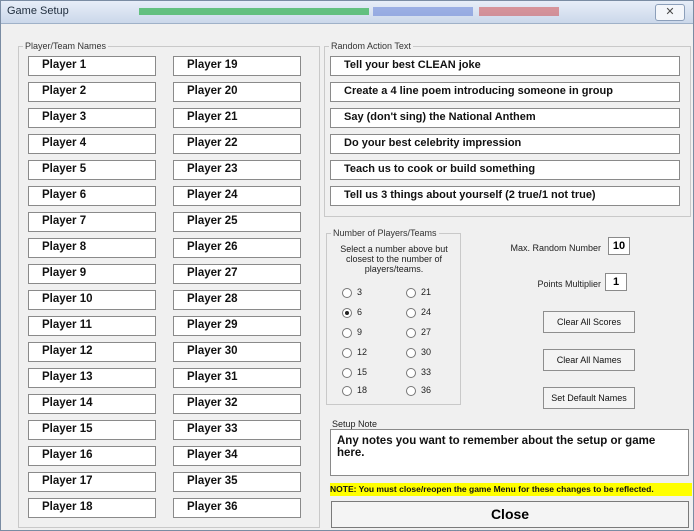 The image size is (694, 531). What do you see at coordinates (360, 332) in the screenshot?
I see `radio-label: 9` at bounding box center [360, 332].